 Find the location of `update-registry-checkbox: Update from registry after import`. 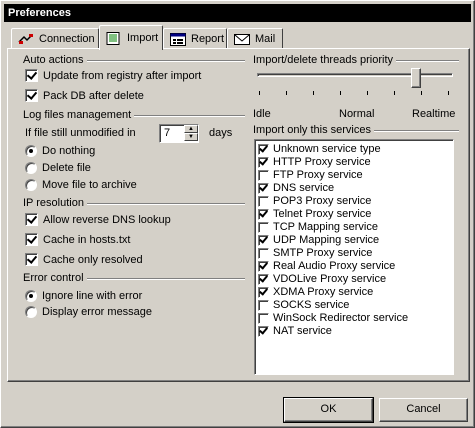

update-registry-checkbox: Update from registry after import is located at coordinates (113, 75).